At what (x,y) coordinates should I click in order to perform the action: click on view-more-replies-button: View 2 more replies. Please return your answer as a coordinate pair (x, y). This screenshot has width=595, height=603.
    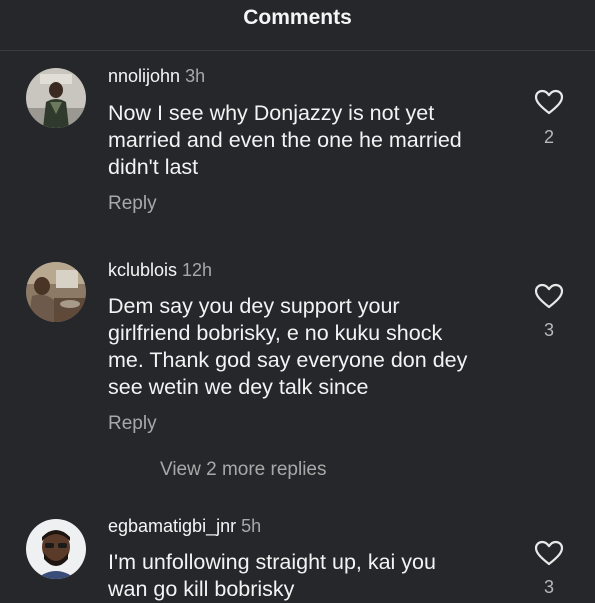
    Looking at the image, I should click on (243, 470).